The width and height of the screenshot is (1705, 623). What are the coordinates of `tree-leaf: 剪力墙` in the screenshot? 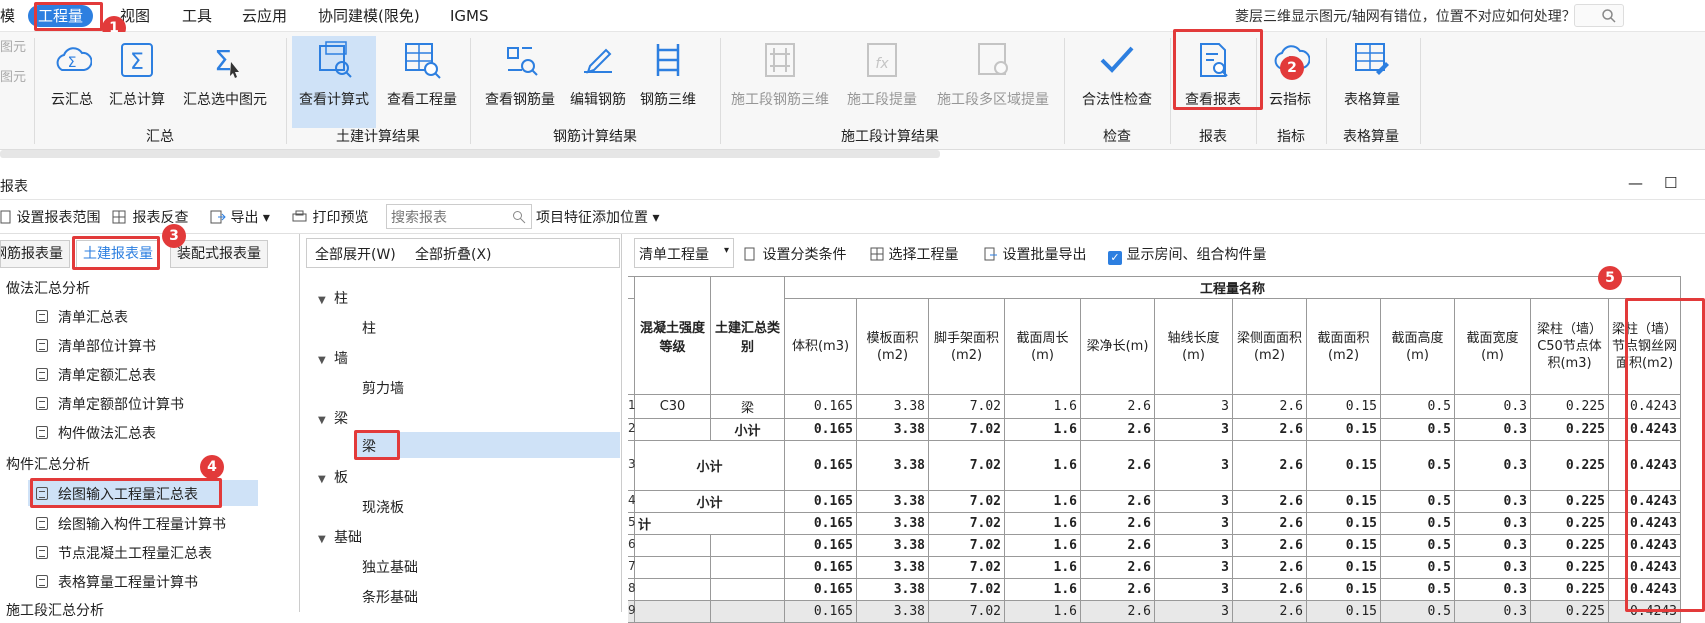 It's located at (383, 388).